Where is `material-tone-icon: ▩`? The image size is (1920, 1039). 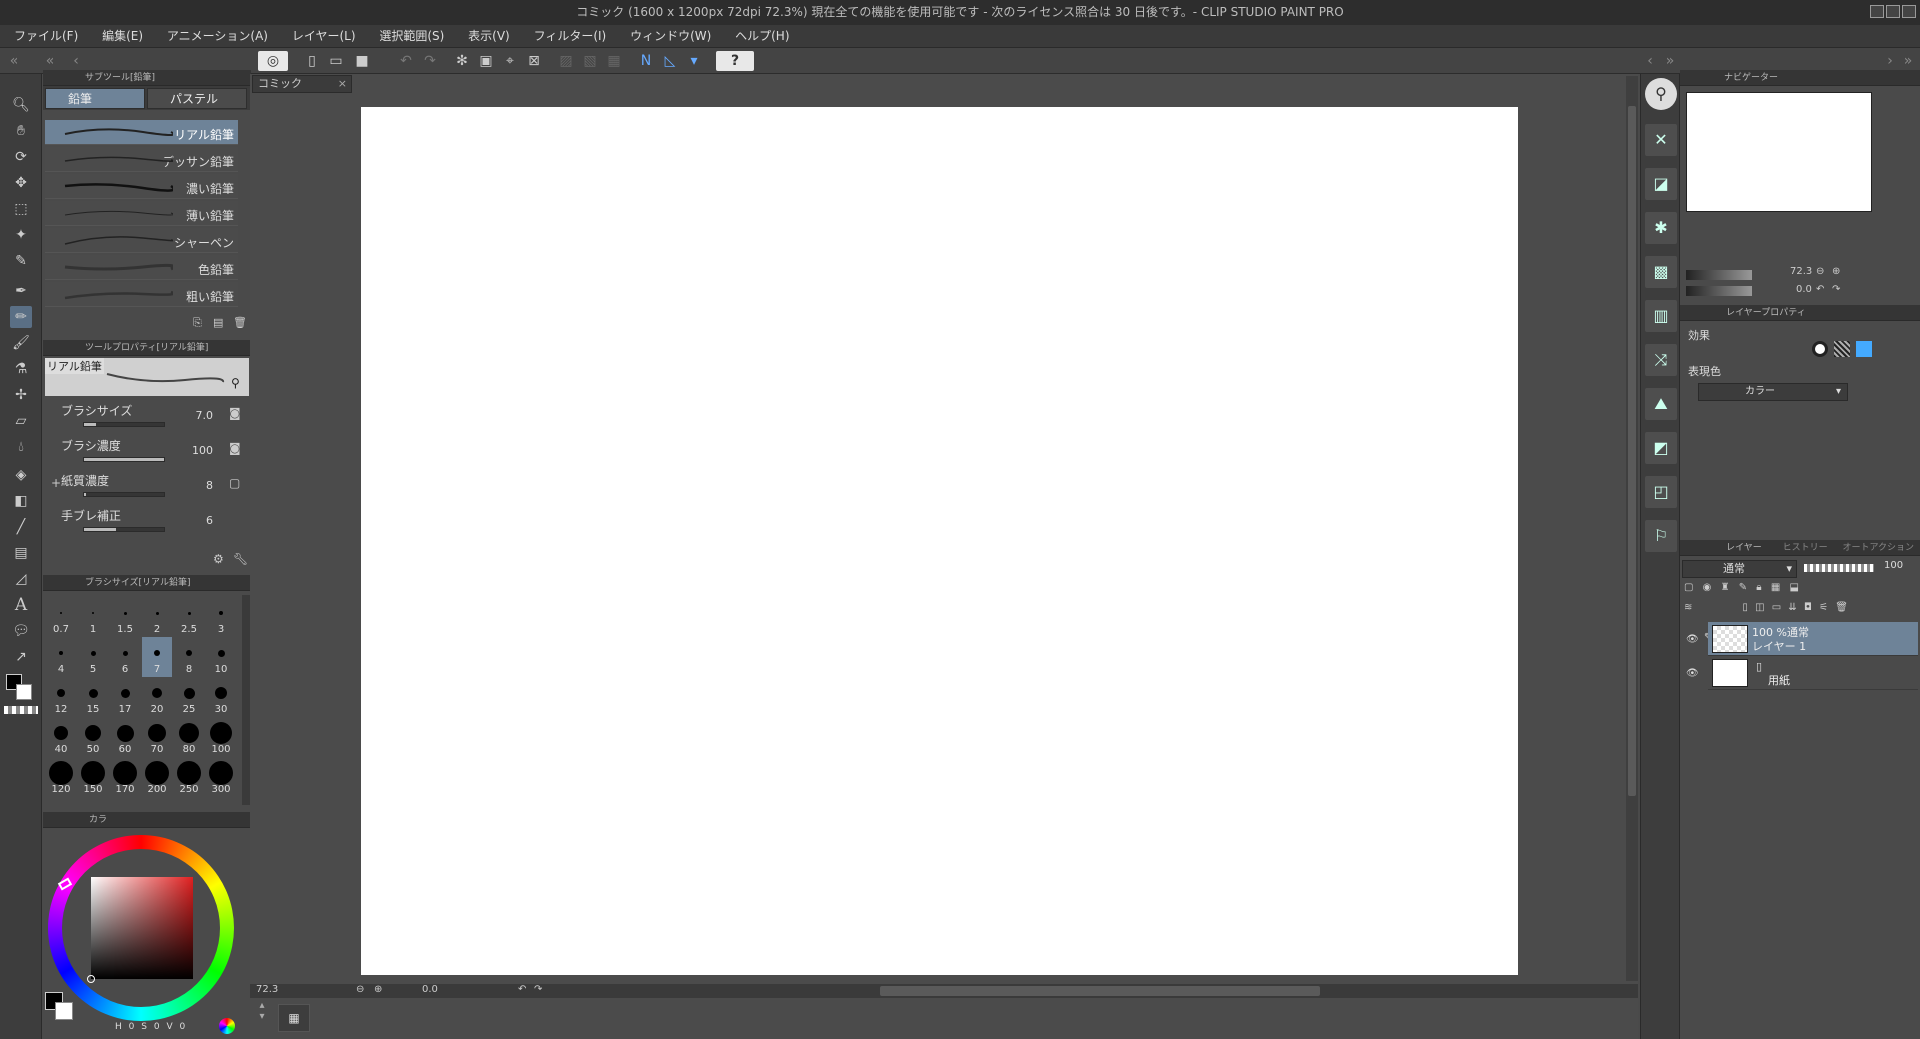 material-tone-icon: ▩ is located at coordinates (1661, 272).